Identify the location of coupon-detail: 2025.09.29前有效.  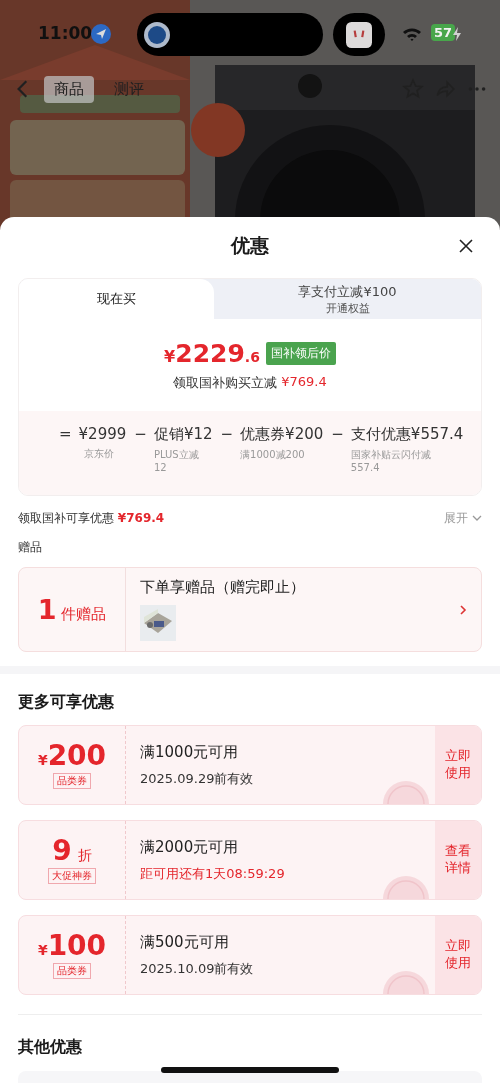
(197, 778).